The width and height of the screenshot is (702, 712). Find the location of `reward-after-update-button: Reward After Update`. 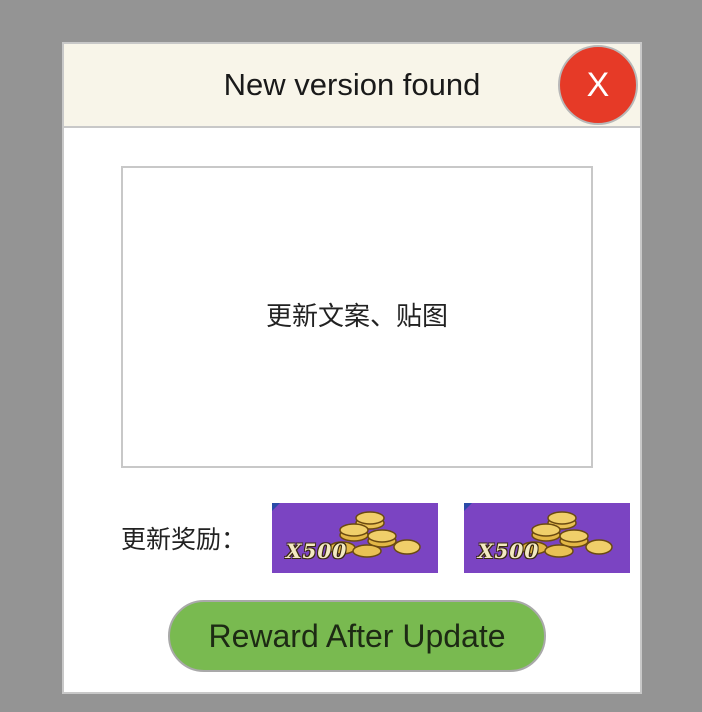

reward-after-update-button: Reward After Update is located at coordinates (357, 636).